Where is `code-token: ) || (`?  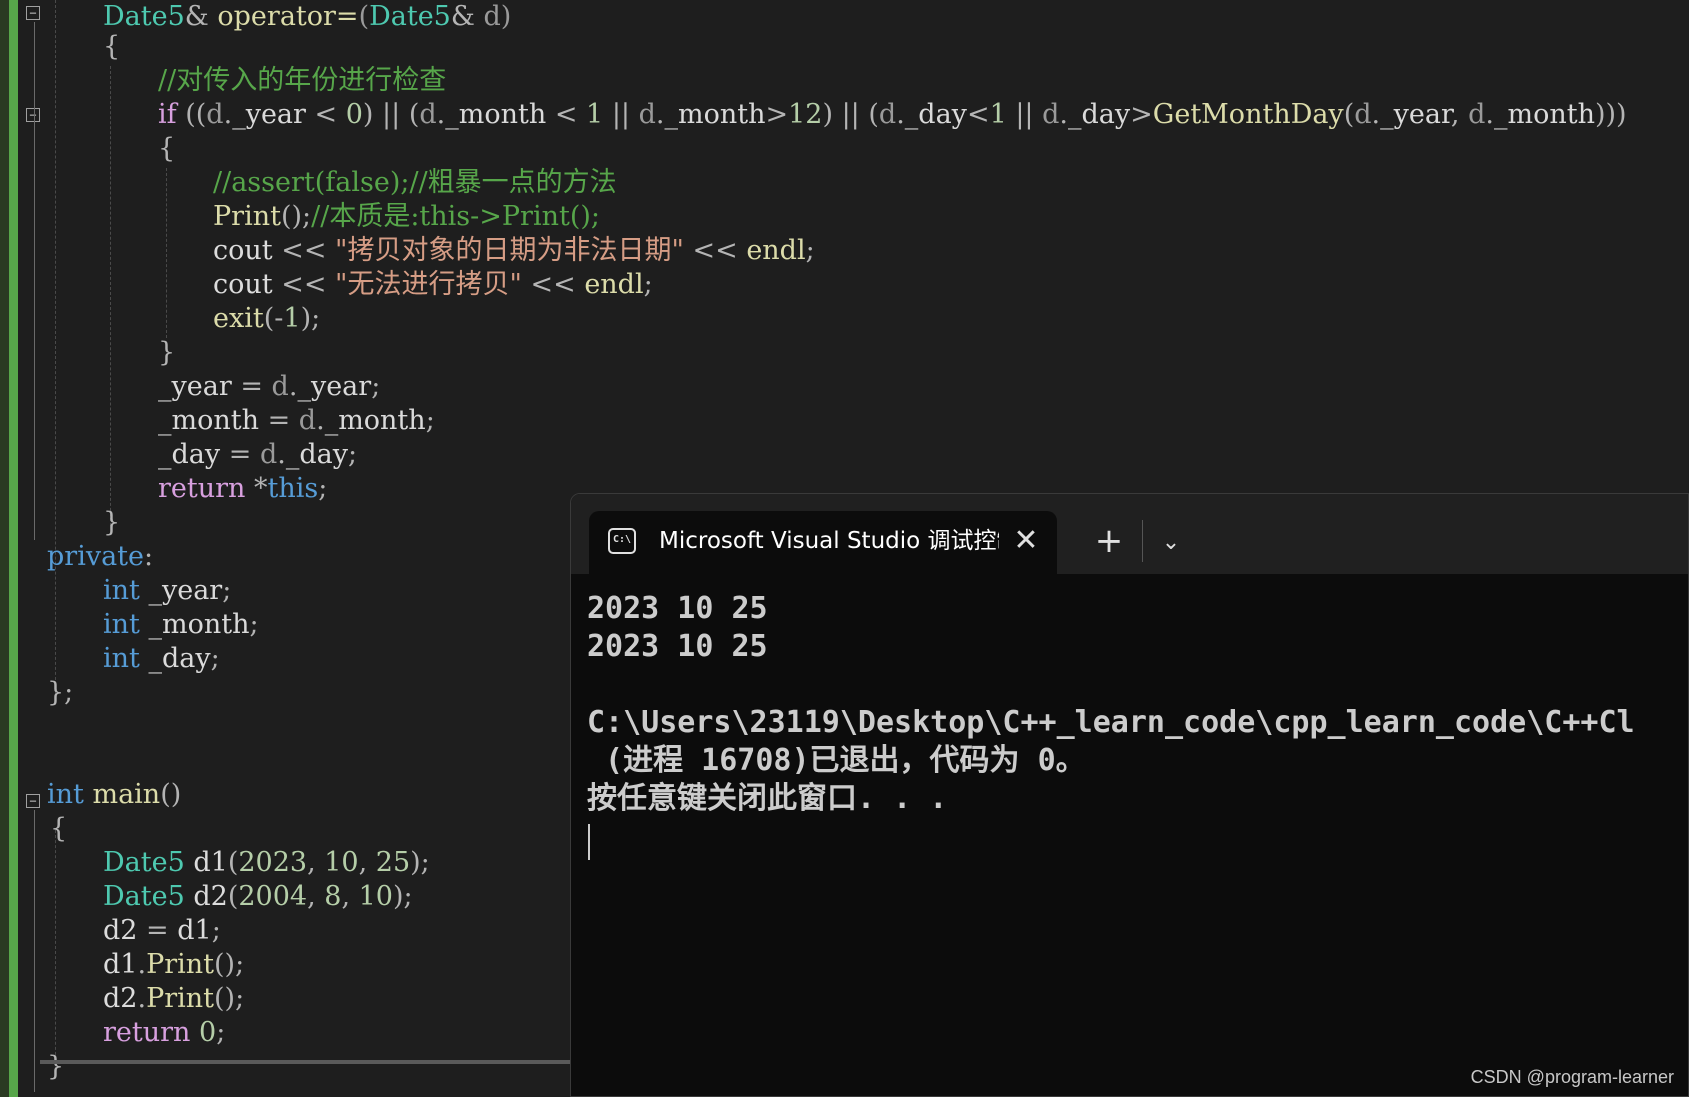 code-token: ) || ( is located at coordinates (391, 114).